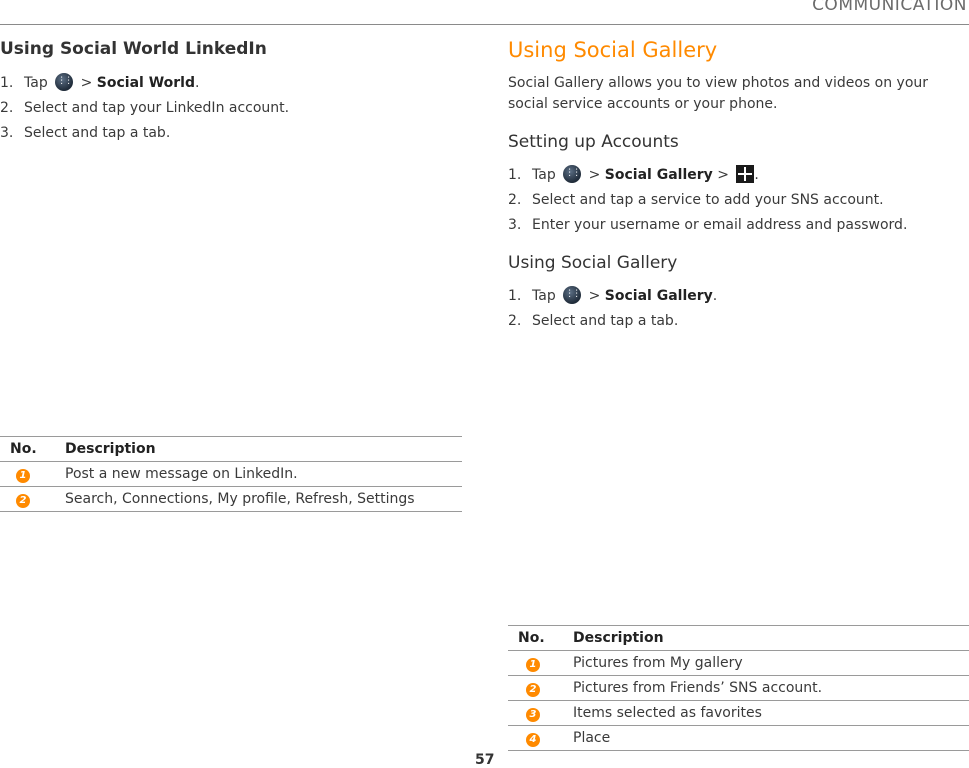  Describe the element at coordinates (667, 713) in the screenshot. I see `table-cell-description: Items selected as favorites` at that location.